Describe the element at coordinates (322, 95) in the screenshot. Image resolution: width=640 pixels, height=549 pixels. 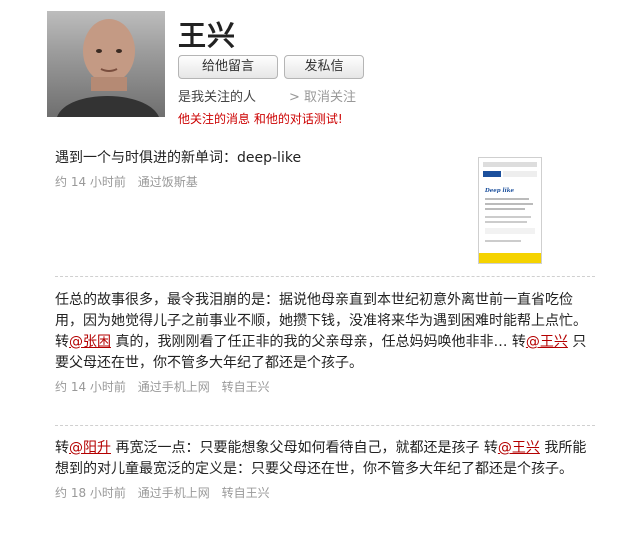
I see `unfollow-link: > 取消关注` at that location.